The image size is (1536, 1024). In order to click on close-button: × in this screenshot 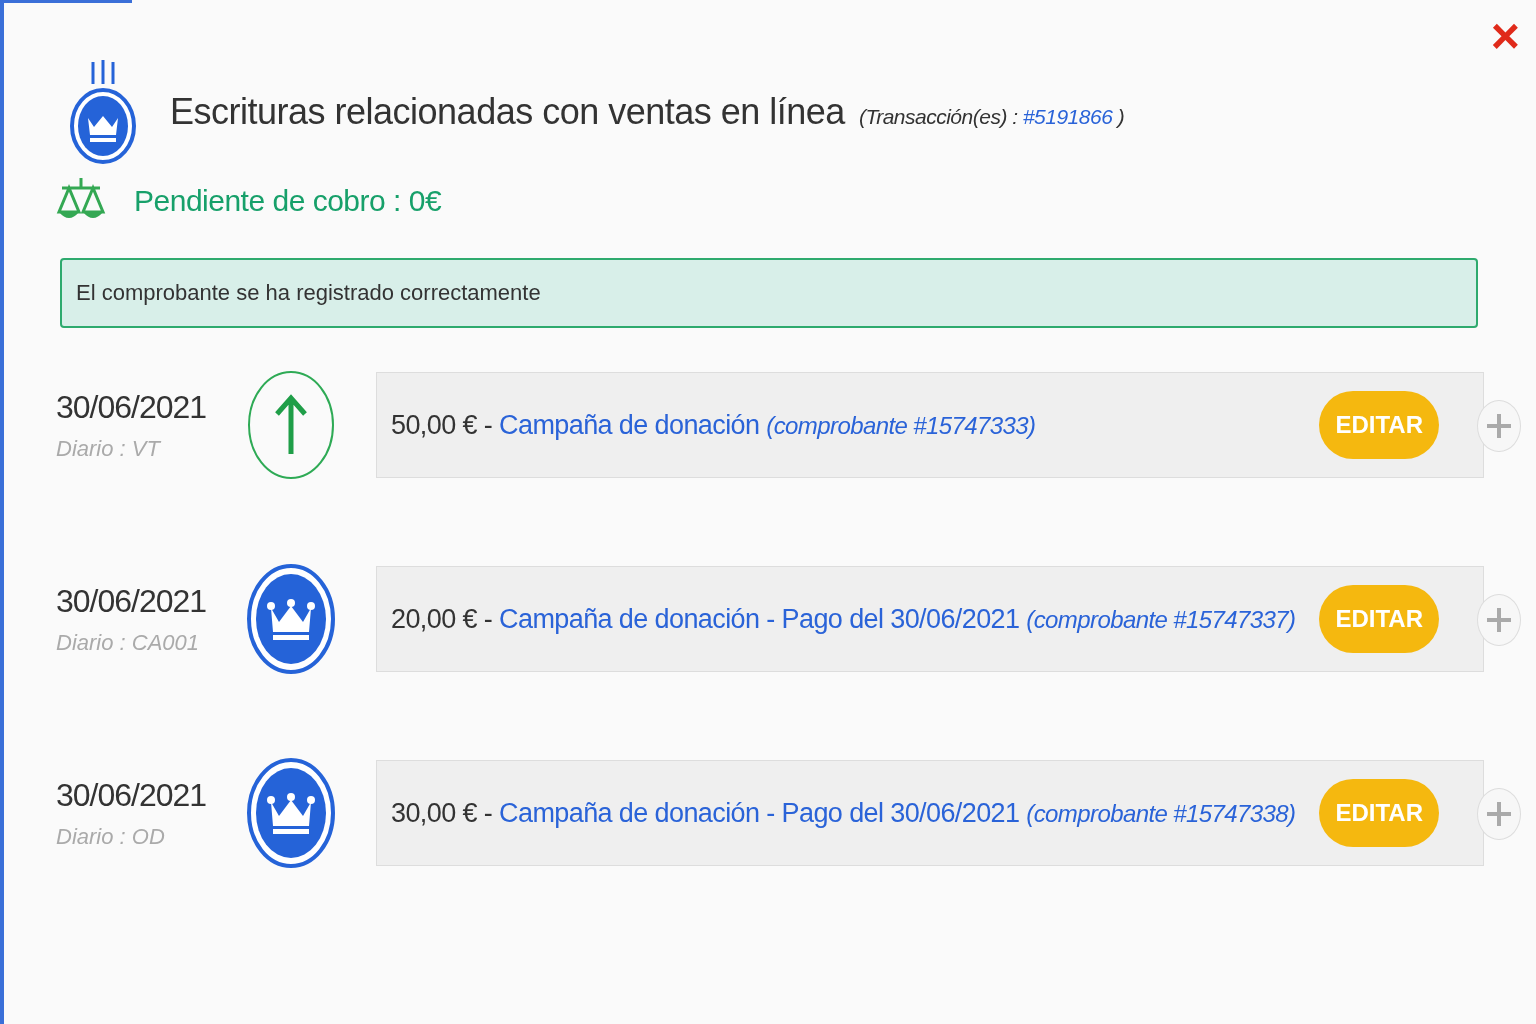, I will do `click(1505, 36)`.